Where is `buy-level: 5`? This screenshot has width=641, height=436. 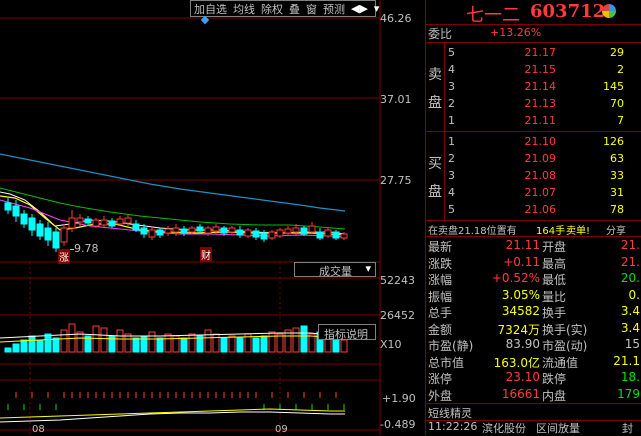
buy-level: 5 is located at coordinates (451, 209).